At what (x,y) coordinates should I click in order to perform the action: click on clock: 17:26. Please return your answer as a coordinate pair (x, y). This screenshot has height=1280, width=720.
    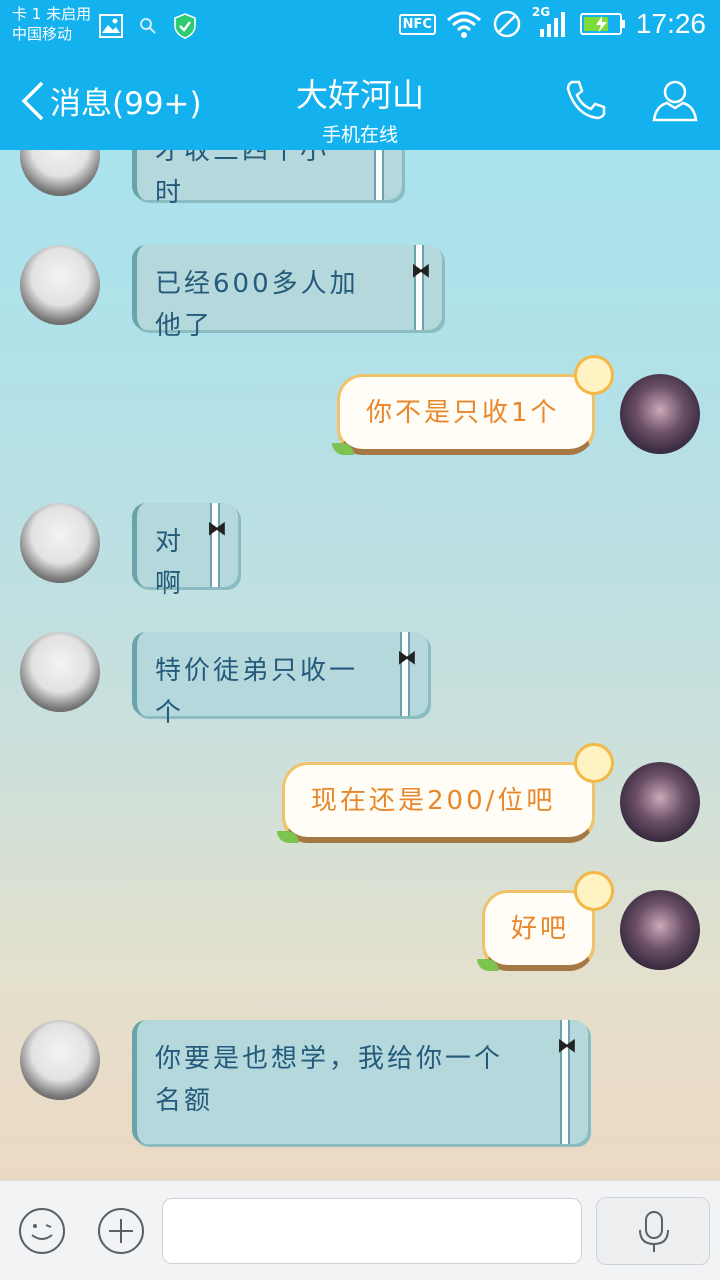
    Looking at the image, I should click on (670, 23).